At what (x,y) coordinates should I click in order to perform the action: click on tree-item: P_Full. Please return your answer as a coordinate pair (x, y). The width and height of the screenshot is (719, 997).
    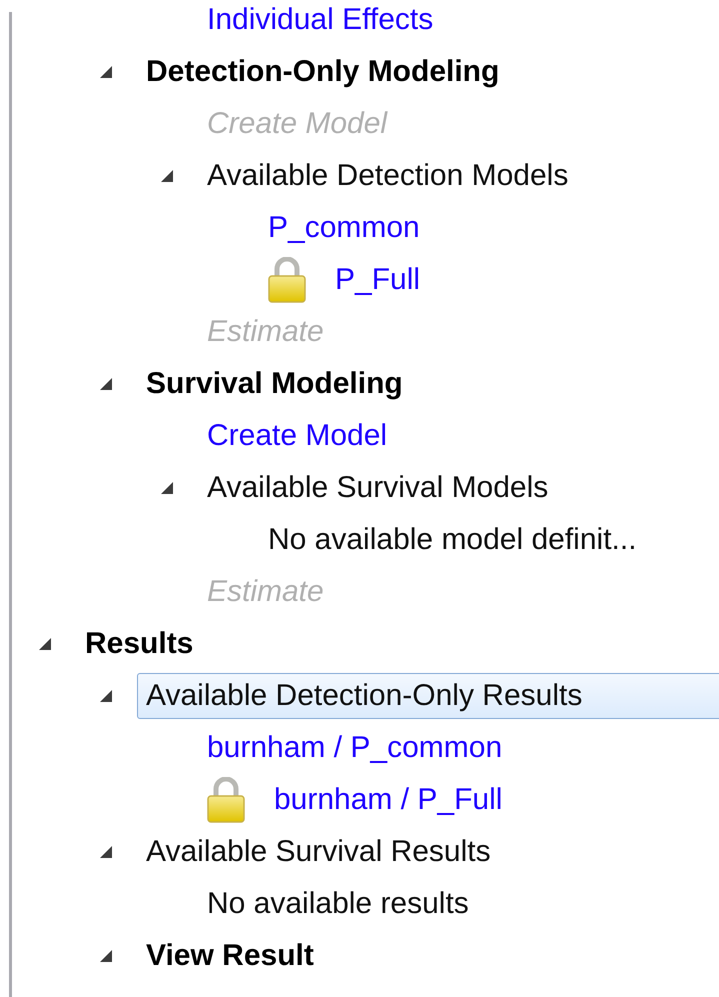
    Looking at the image, I should click on (378, 280).